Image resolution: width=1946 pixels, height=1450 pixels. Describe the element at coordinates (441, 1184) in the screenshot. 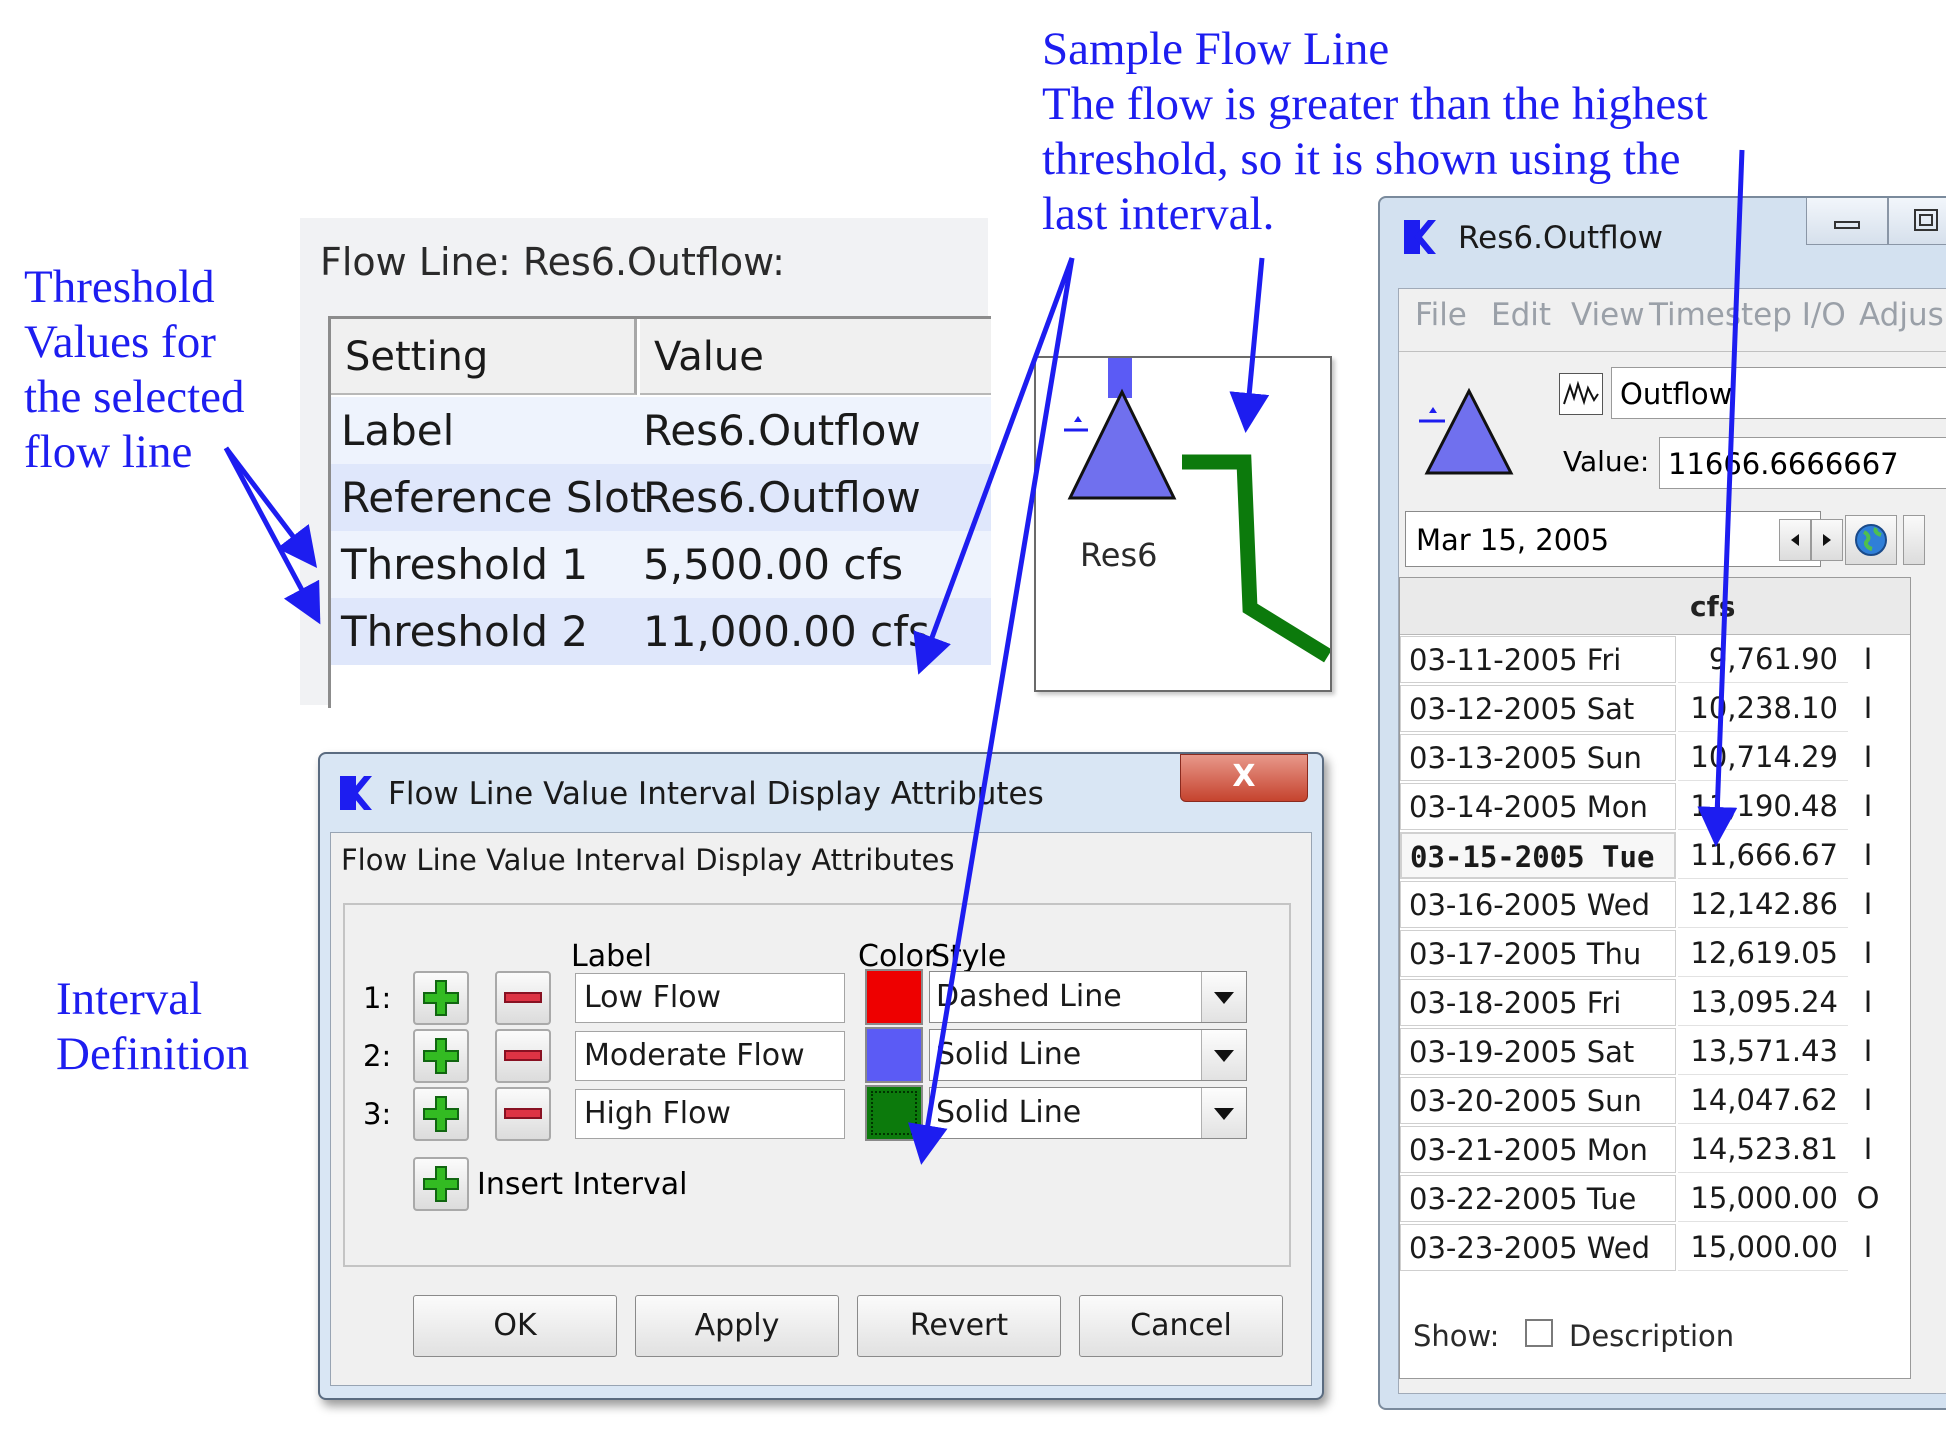

I see `insert-interval-button` at that location.